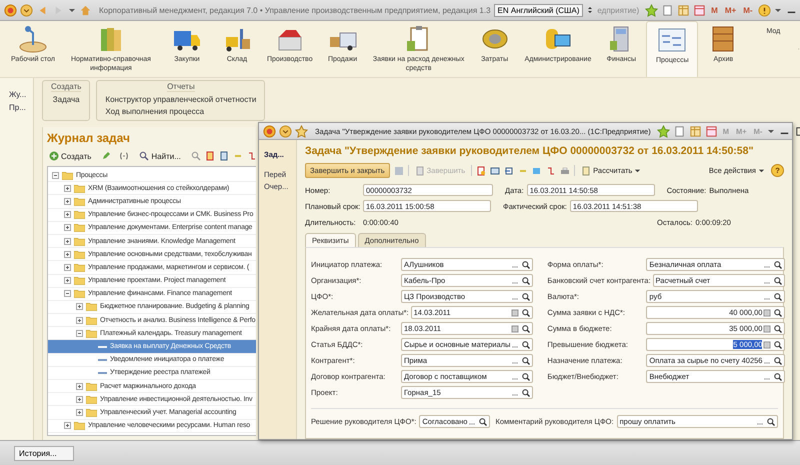  Describe the element at coordinates (180, 99) in the screenshot. I see `command-link: Конструктор управленческой отчетности` at that location.